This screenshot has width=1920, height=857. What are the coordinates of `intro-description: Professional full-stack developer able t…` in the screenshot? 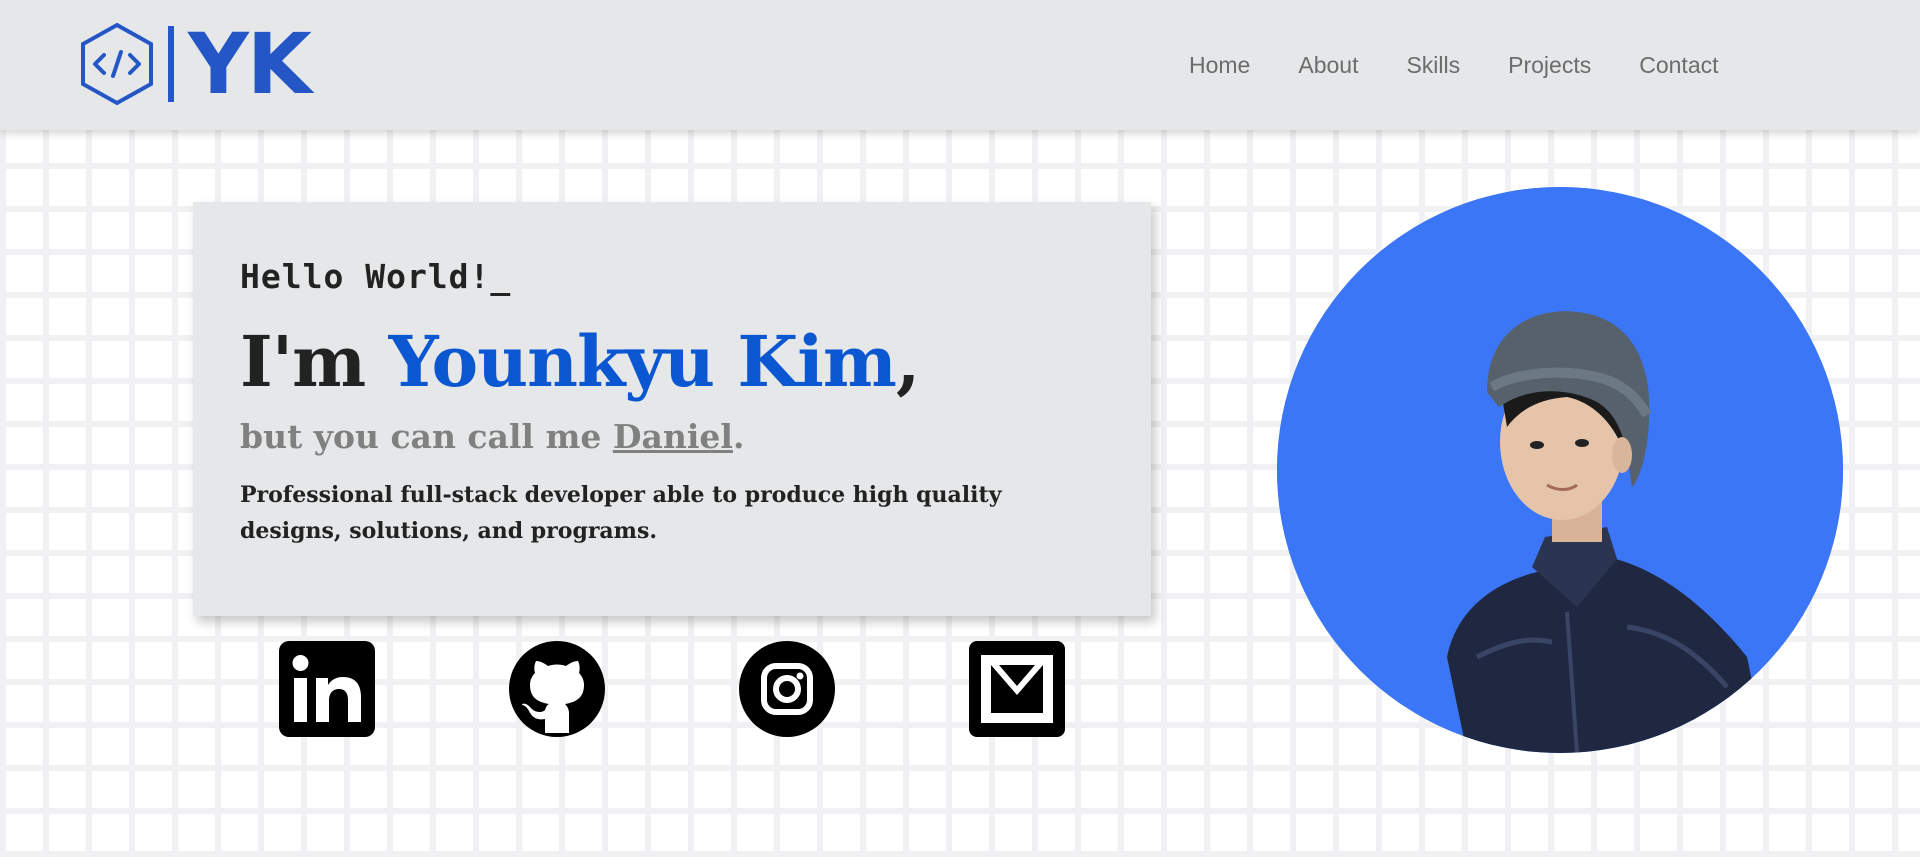 It's located at (621, 513).